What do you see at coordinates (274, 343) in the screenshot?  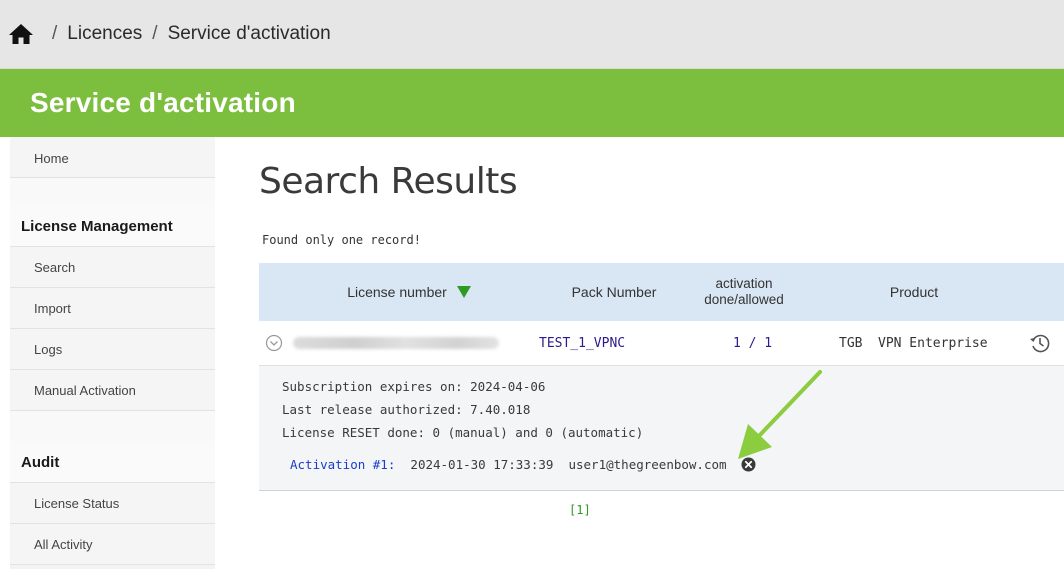 I see `collapse-toggle-icon` at bounding box center [274, 343].